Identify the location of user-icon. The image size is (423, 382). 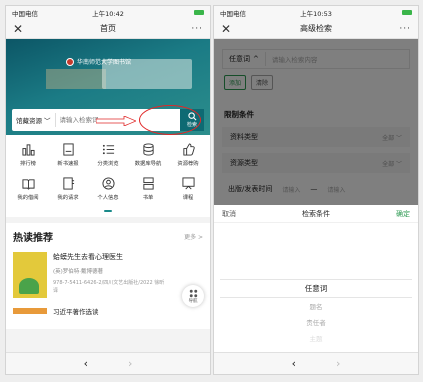
(108, 183).